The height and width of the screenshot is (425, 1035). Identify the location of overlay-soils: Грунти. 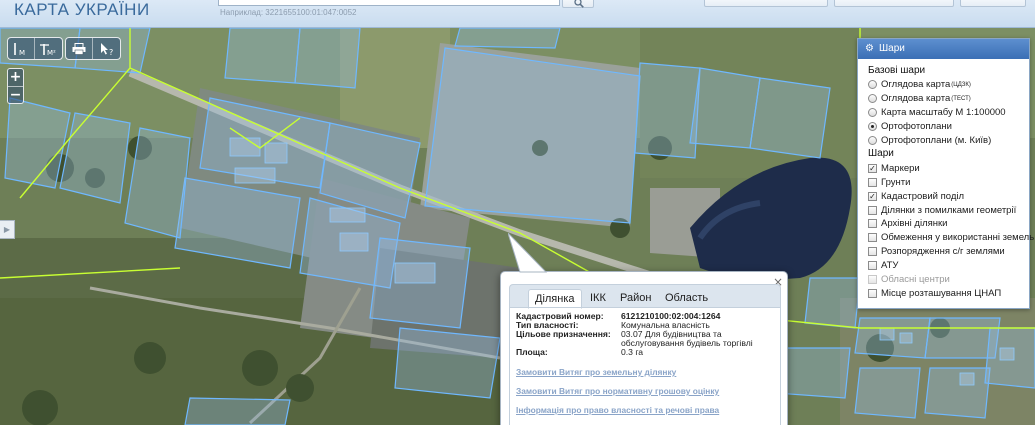
(948, 182).